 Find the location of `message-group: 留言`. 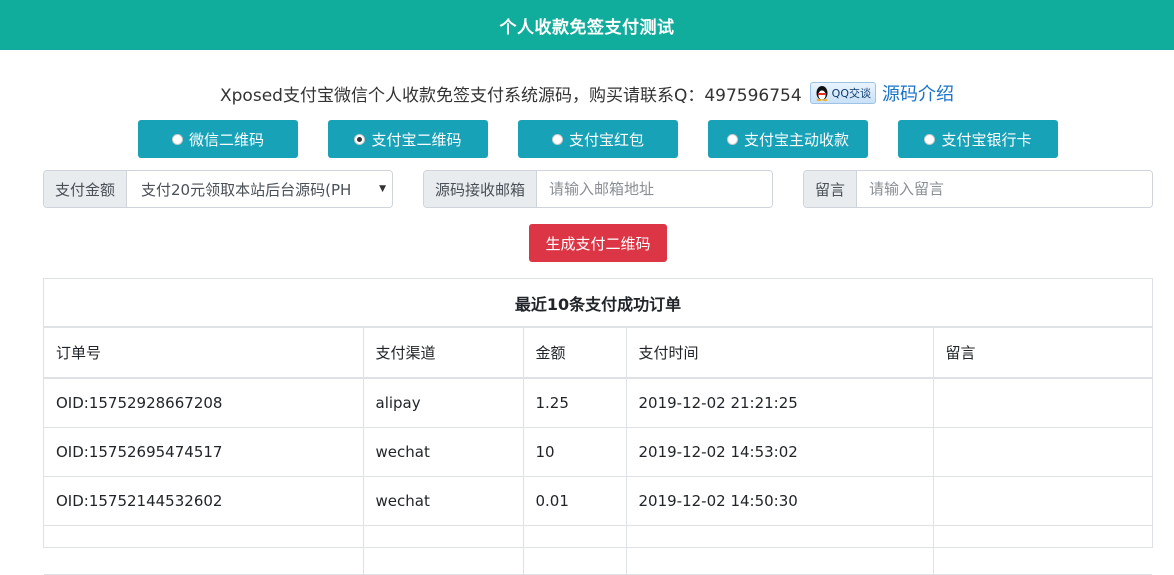

message-group: 留言 is located at coordinates (978, 189).